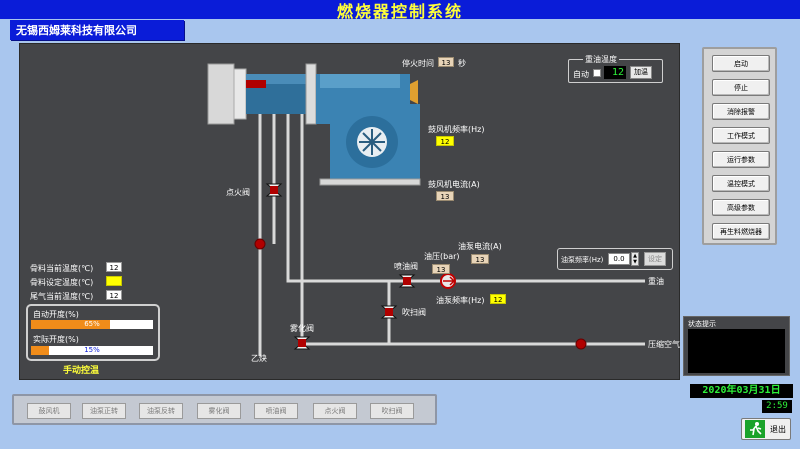 Image resolution: width=800 pixels, height=449 pixels. Describe the element at coordinates (736, 351) in the screenshot. I see `status-display` at that location.